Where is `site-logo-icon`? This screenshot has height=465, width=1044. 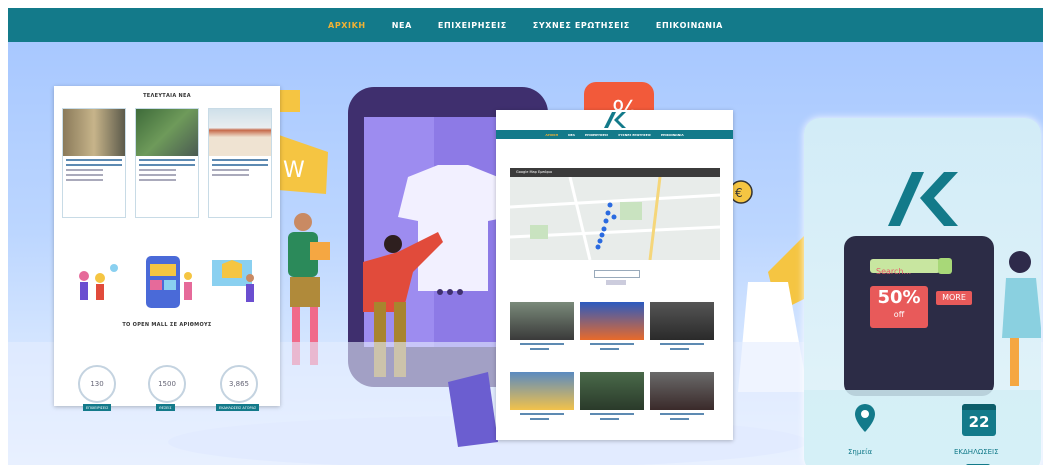 site-logo-icon is located at coordinates (615, 120).